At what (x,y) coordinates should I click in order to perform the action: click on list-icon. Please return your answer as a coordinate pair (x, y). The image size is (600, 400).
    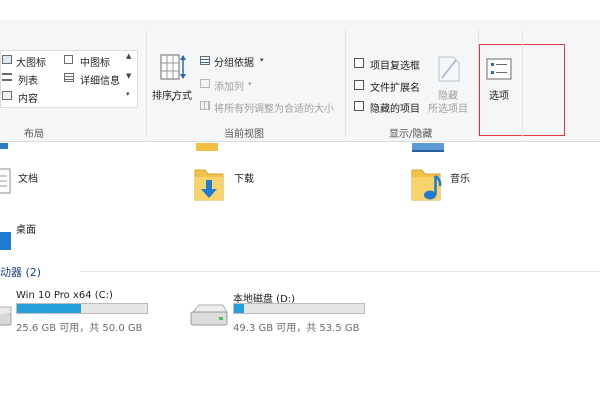
    Looking at the image, I should click on (7, 77).